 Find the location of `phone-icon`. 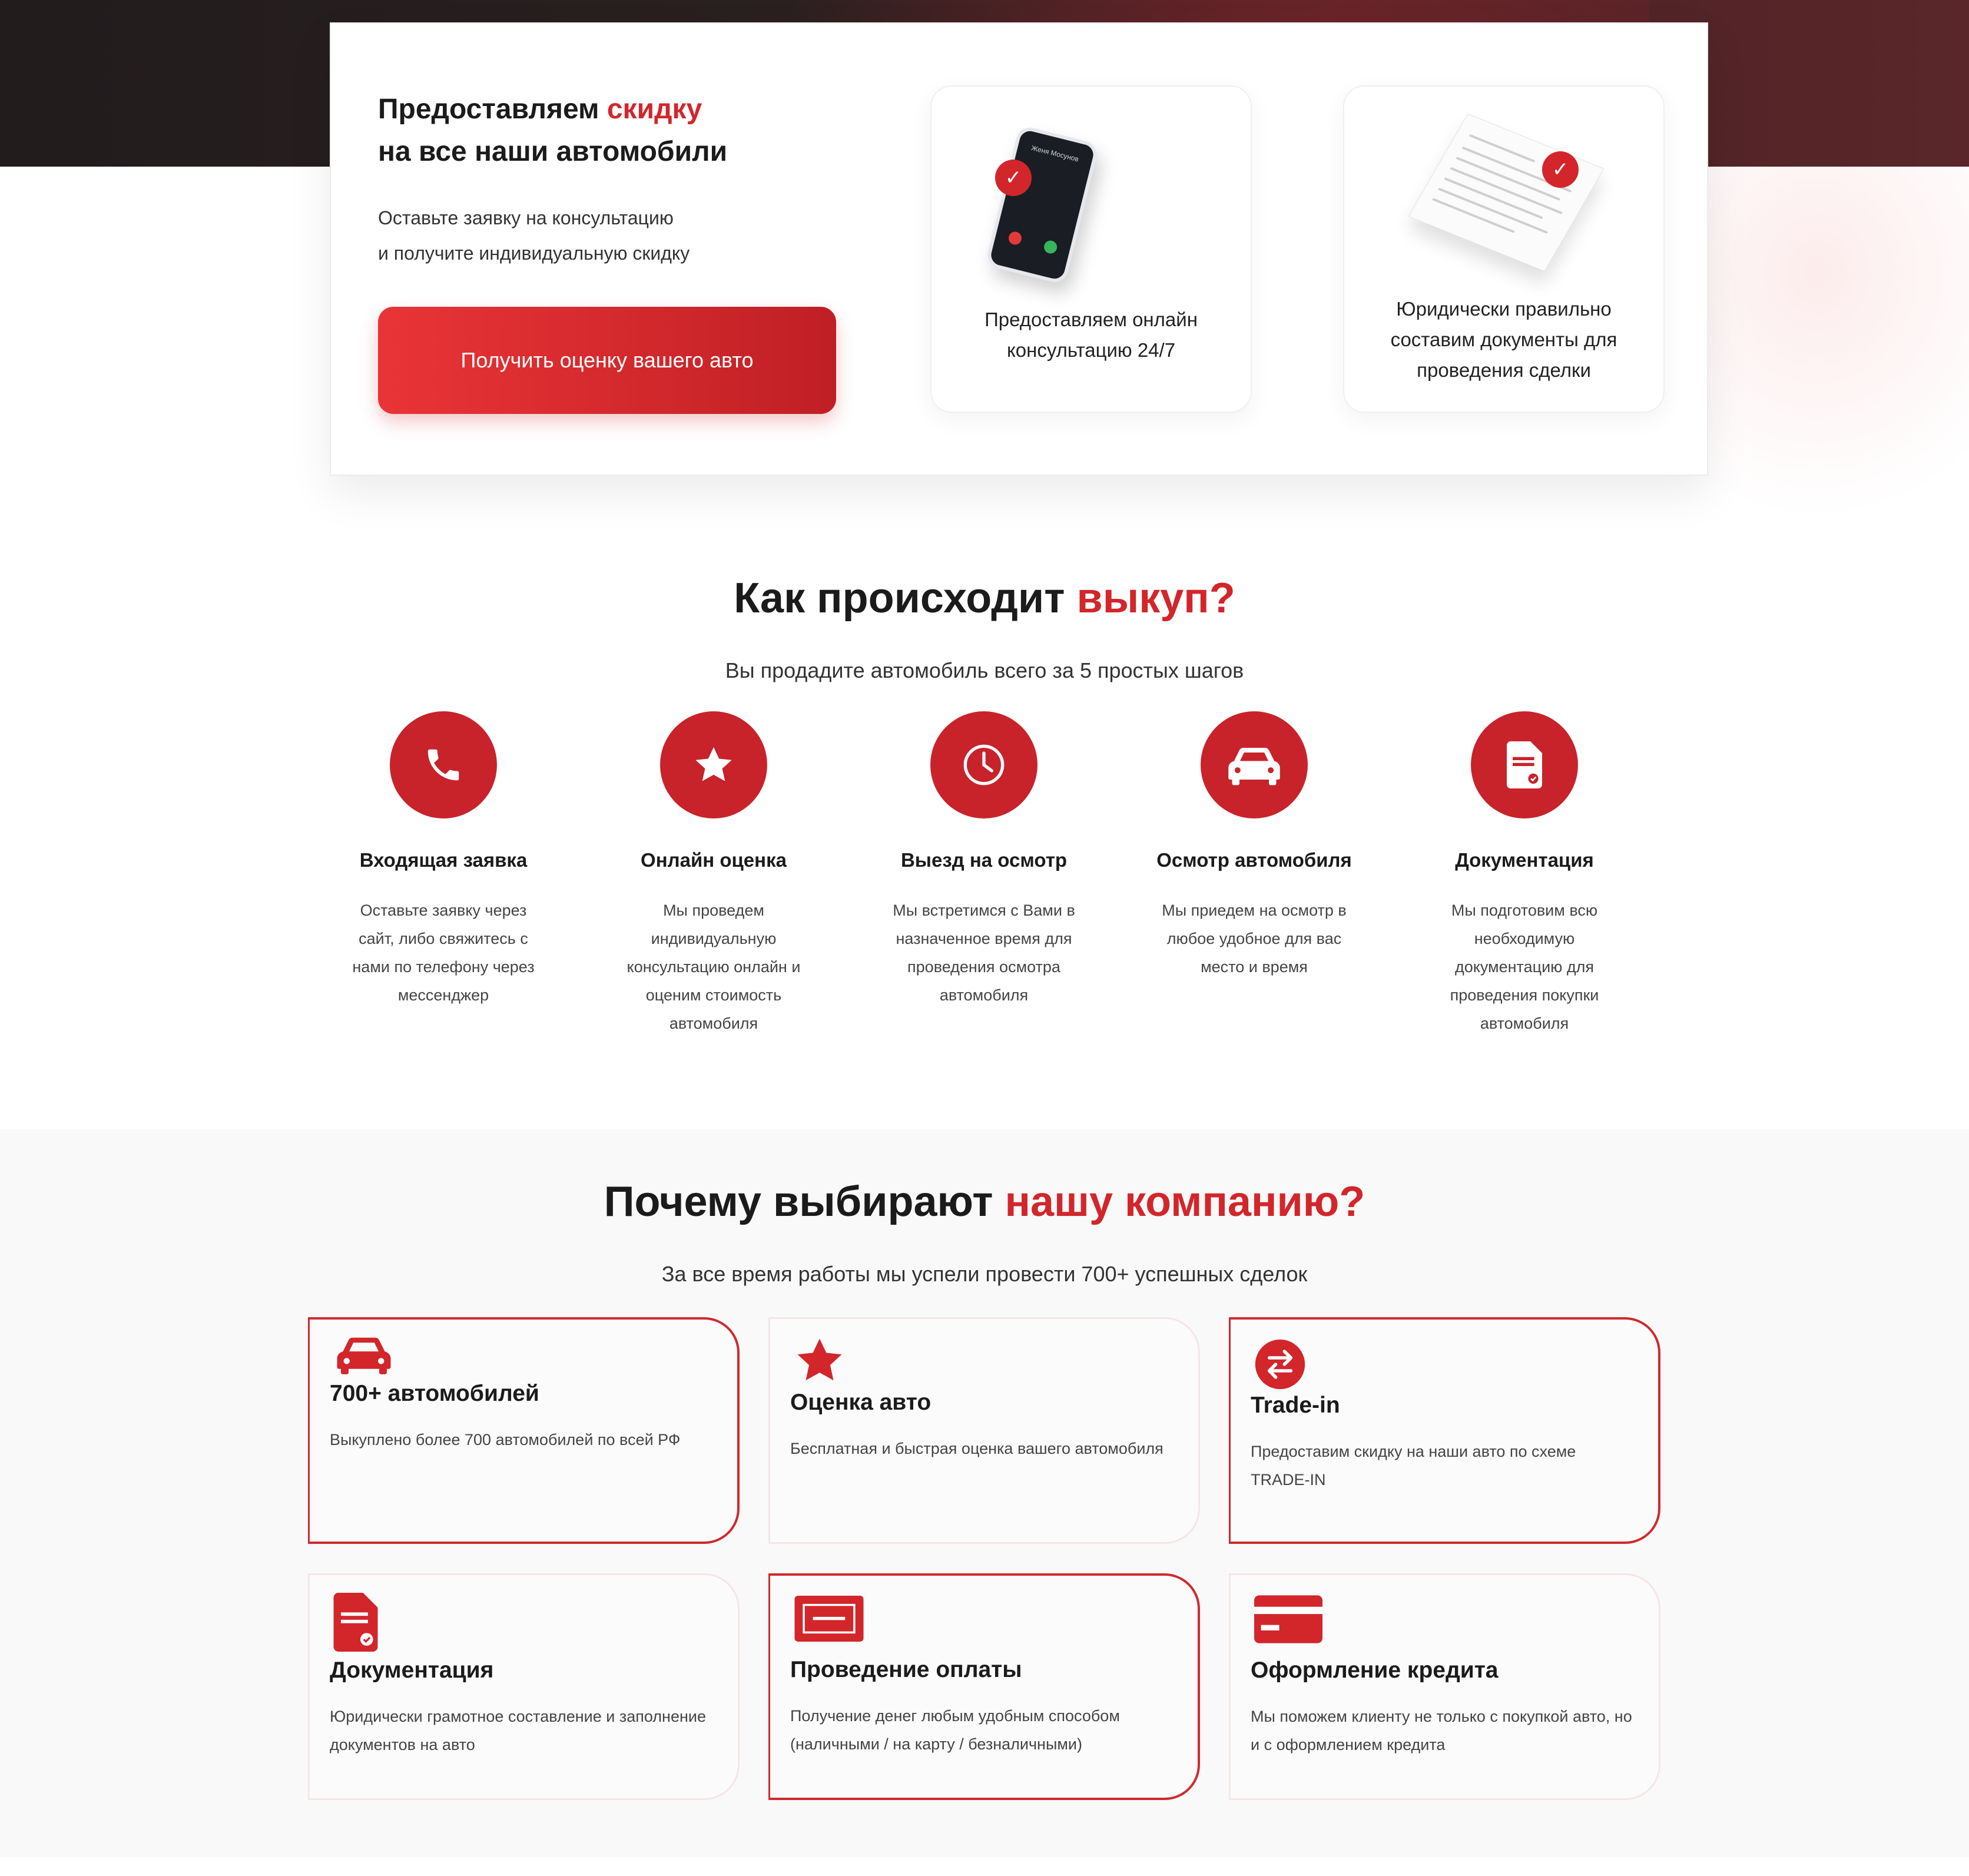

phone-icon is located at coordinates (443, 765).